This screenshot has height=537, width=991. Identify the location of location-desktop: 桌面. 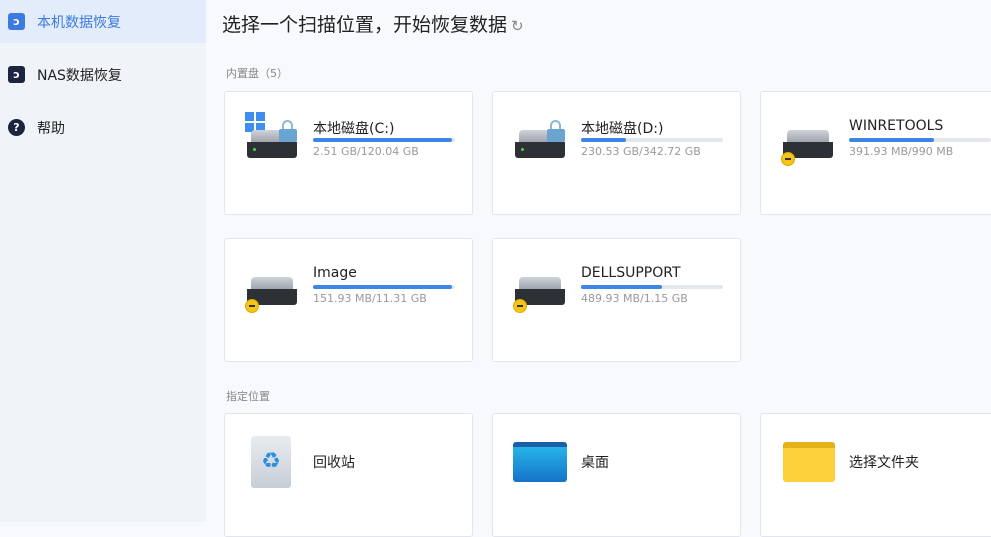
(616, 475).